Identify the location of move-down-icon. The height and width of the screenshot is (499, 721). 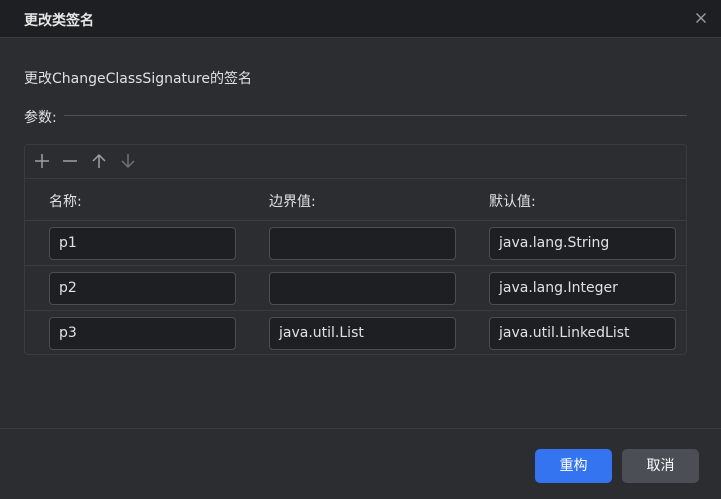
(128, 161).